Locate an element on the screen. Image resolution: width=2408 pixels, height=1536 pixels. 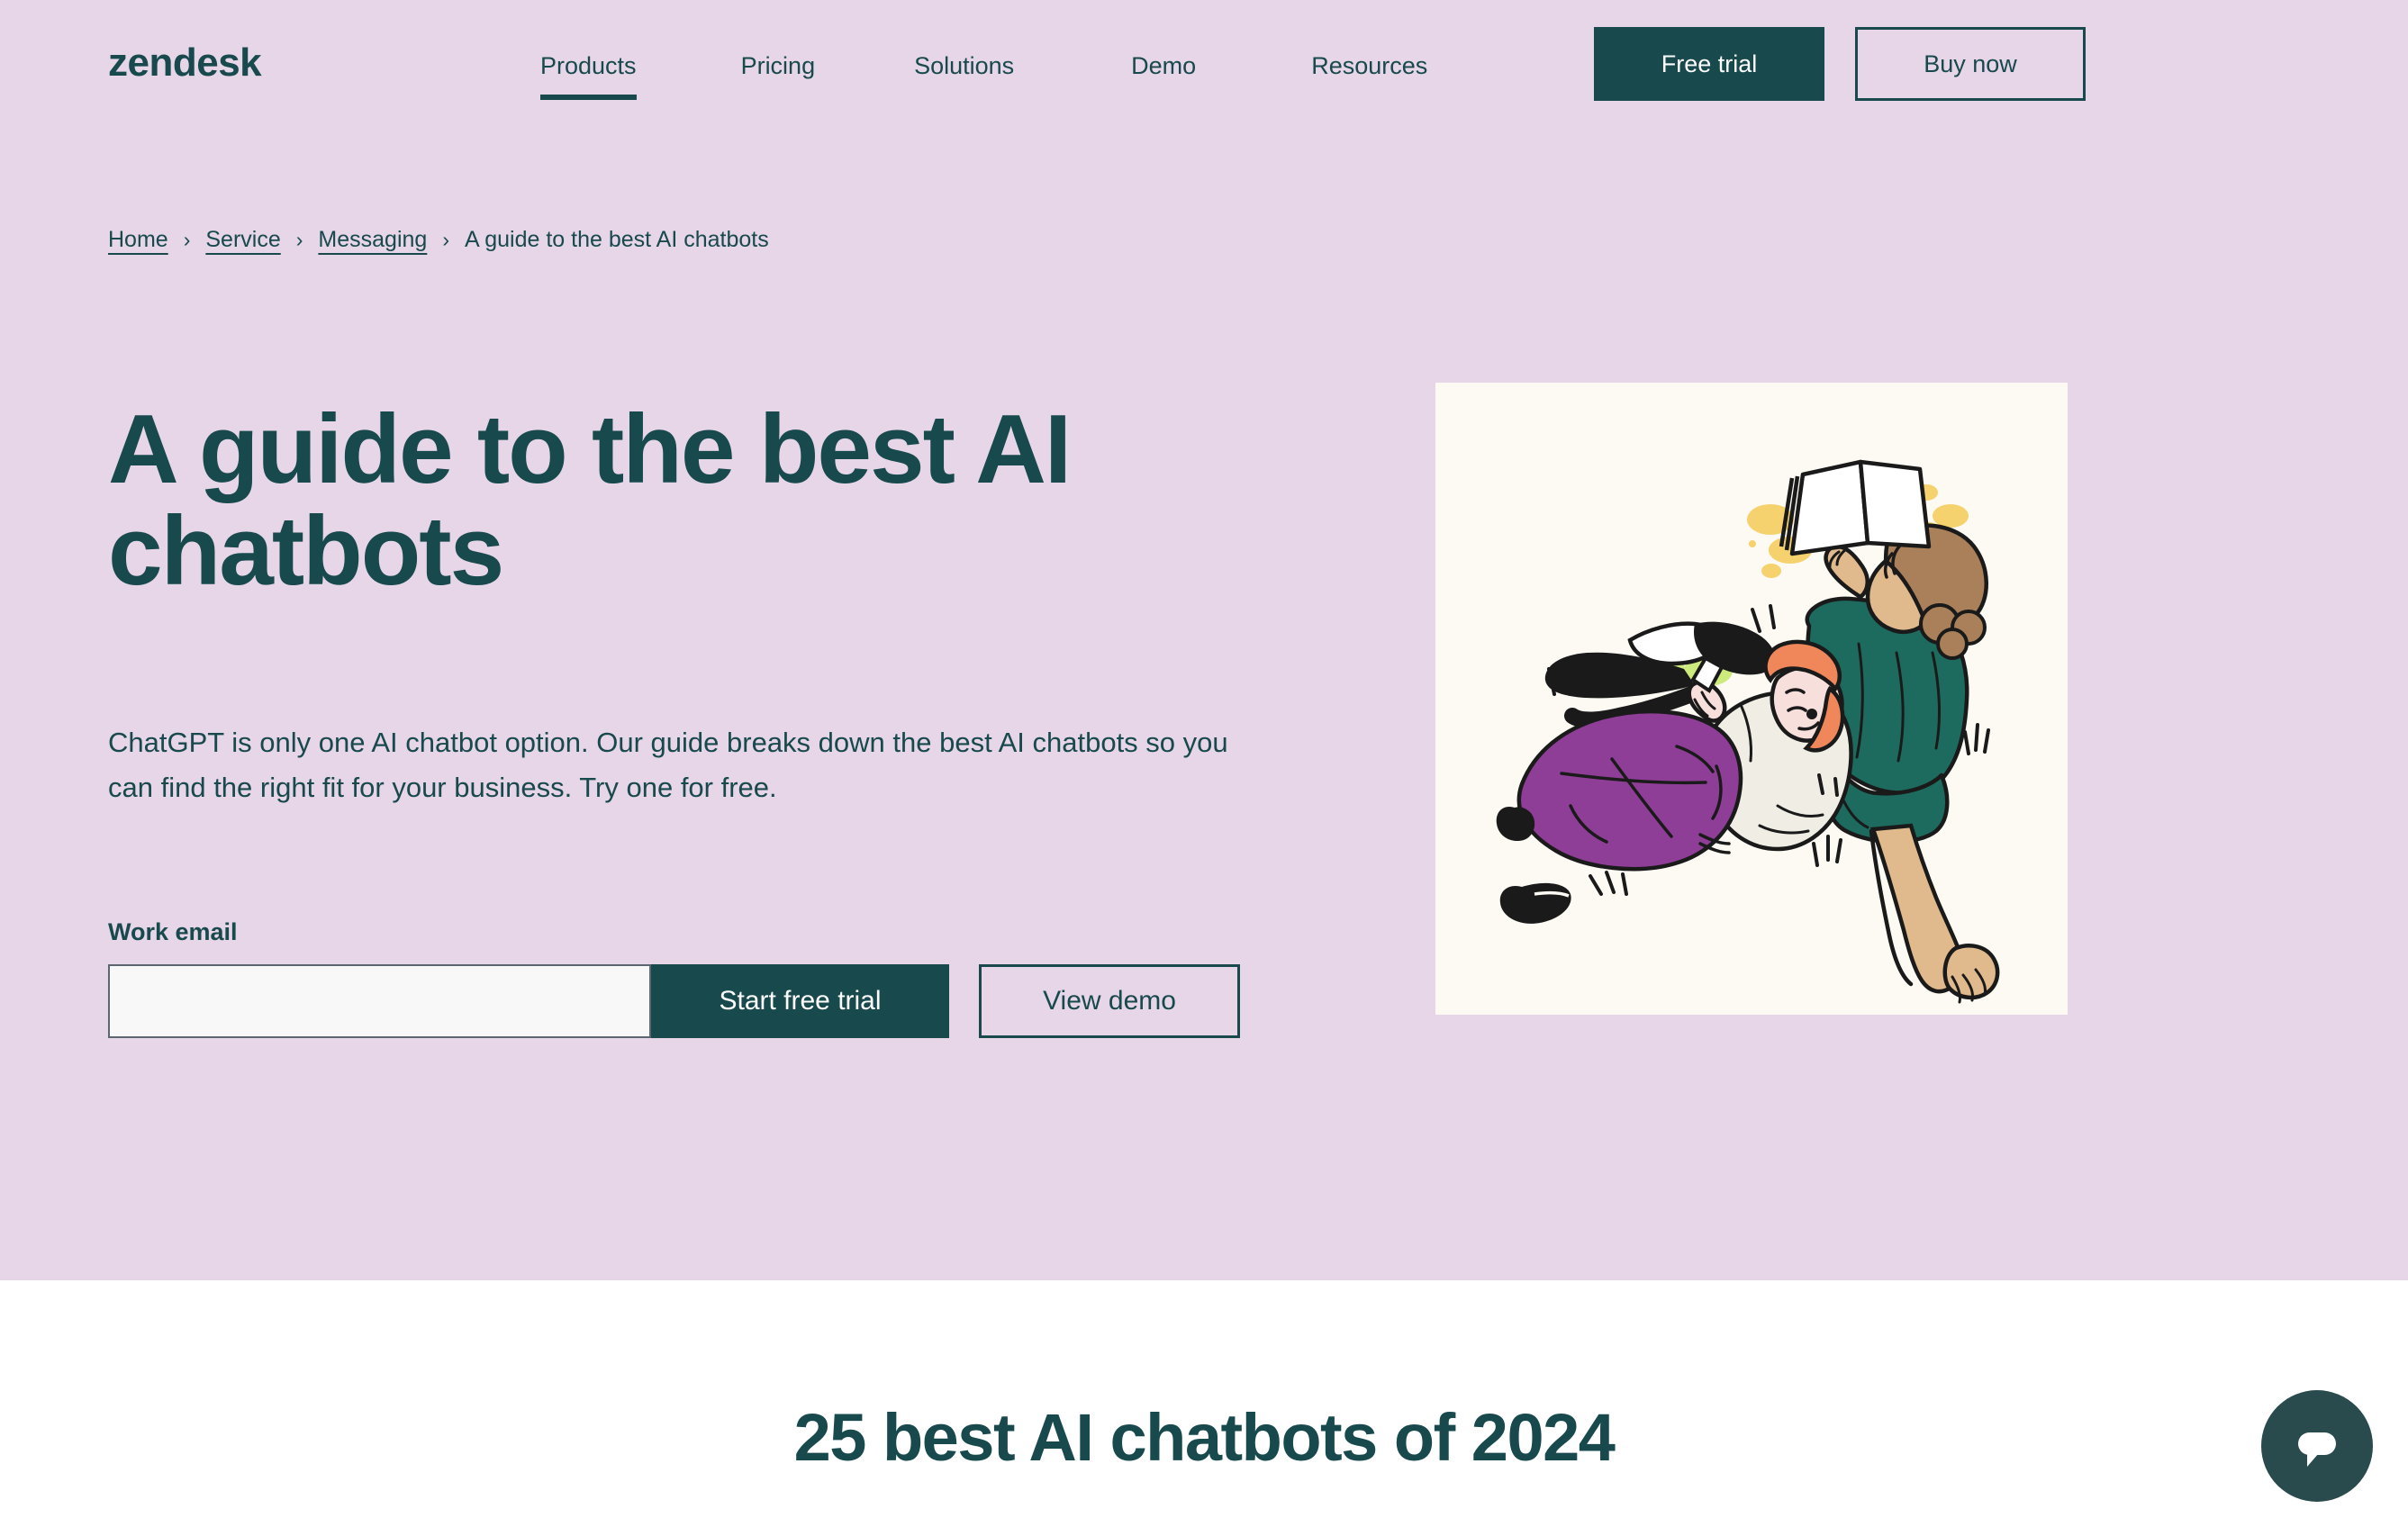
work-email-label: Work email is located at coordinates (173, 931).